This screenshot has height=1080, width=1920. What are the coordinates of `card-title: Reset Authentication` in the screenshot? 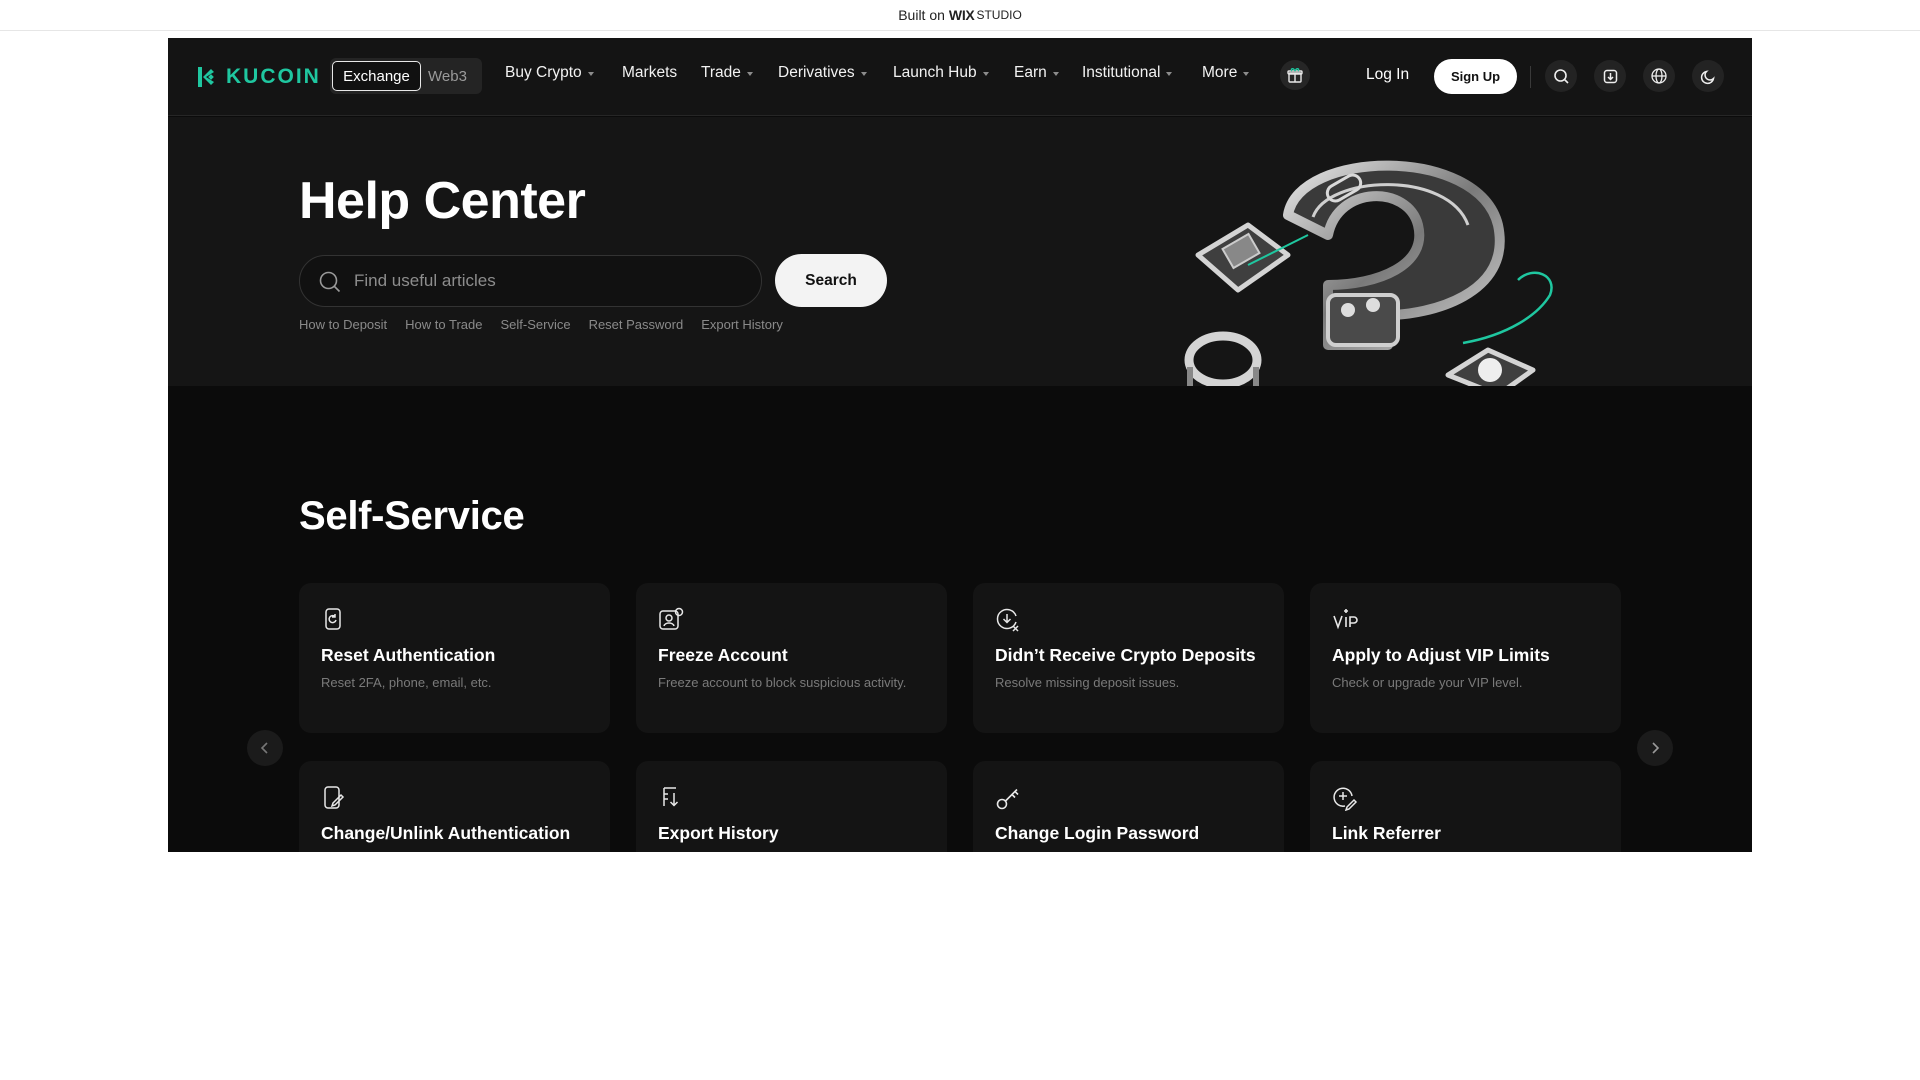 It's located at (408, 655).